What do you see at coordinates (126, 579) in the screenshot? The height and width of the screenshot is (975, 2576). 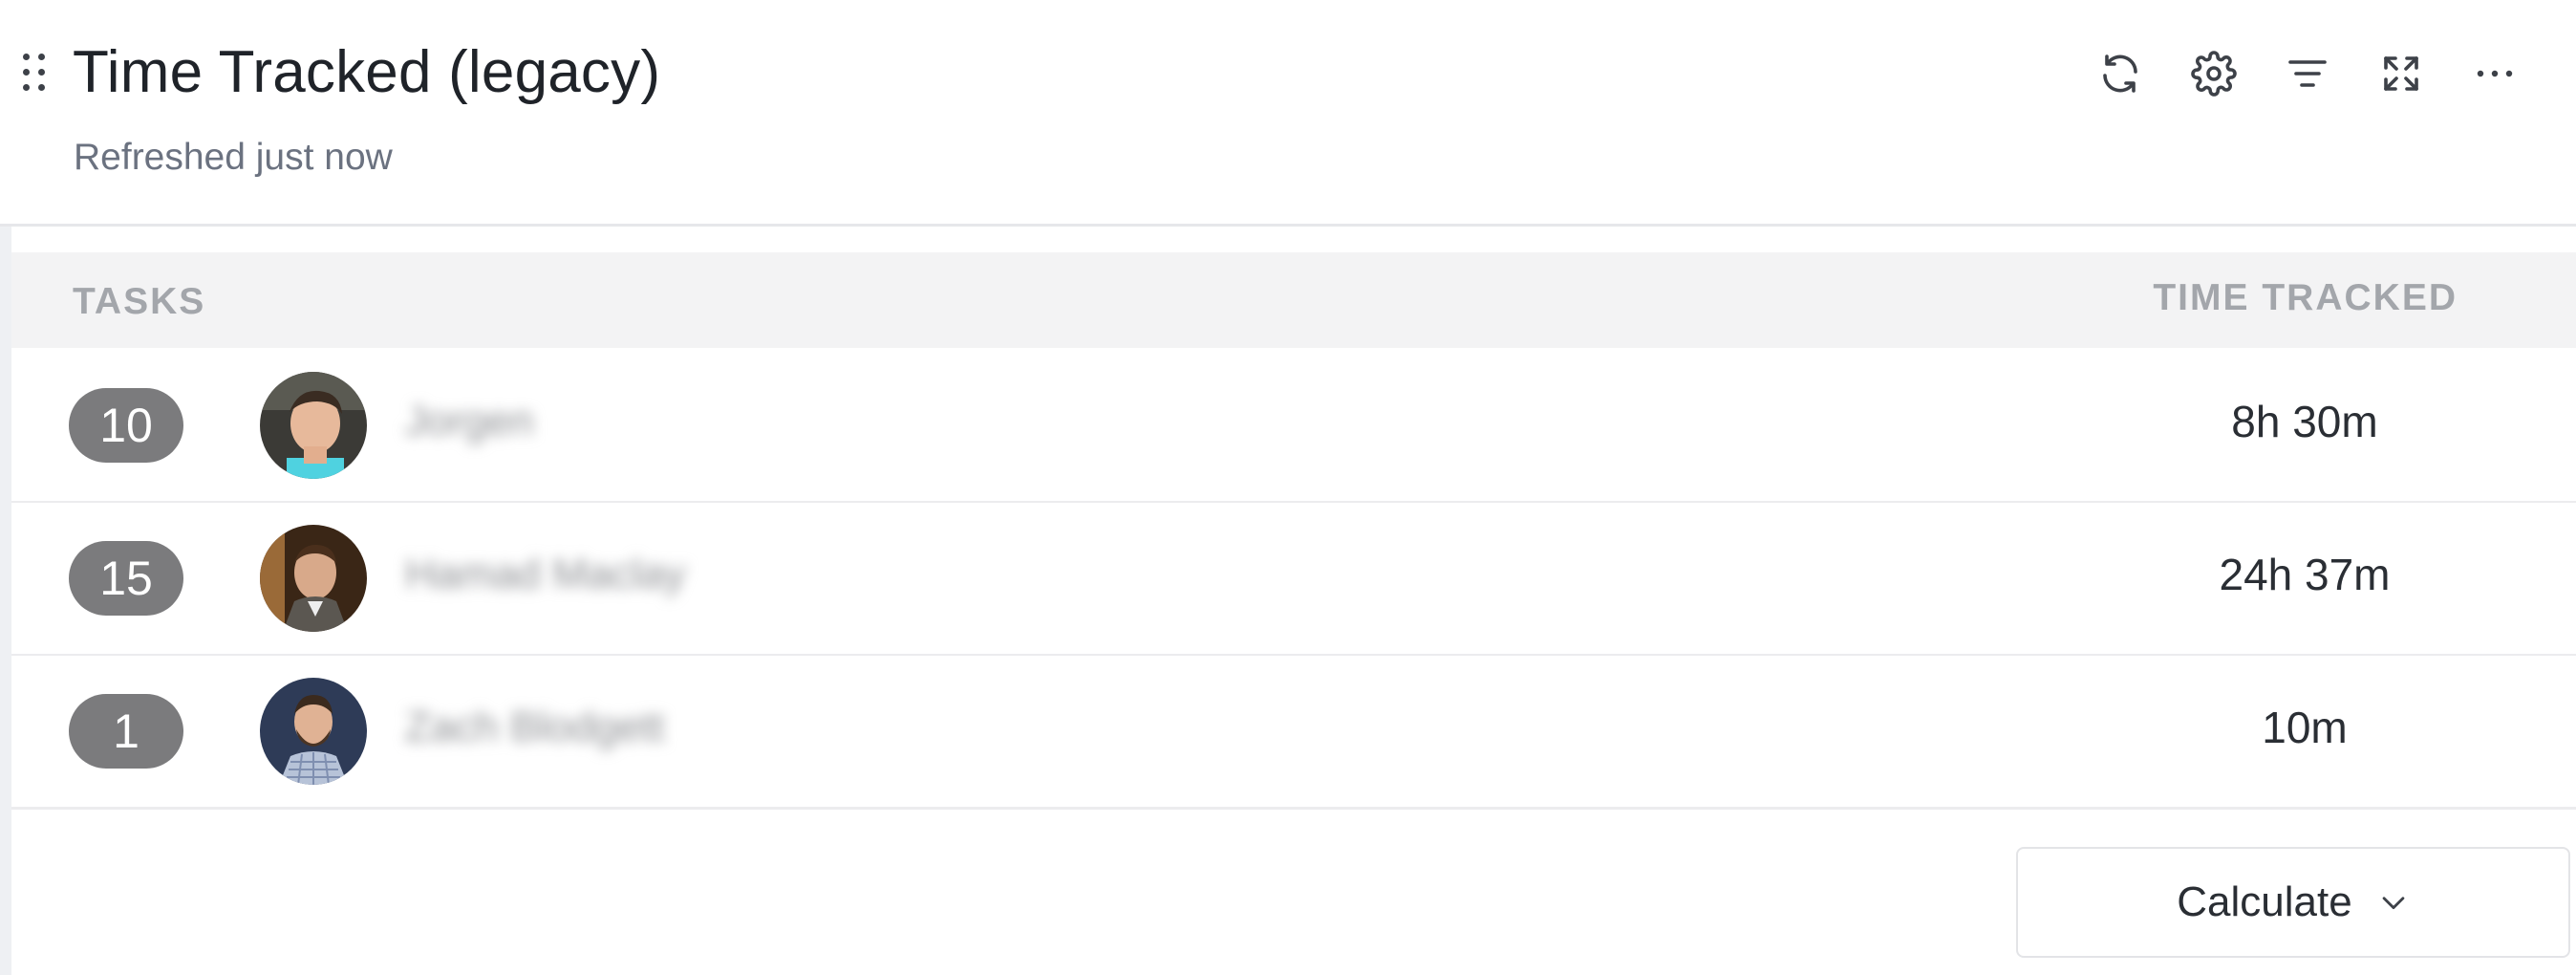 I see `task-count-badge: 15` at bounding box center [126, 579].